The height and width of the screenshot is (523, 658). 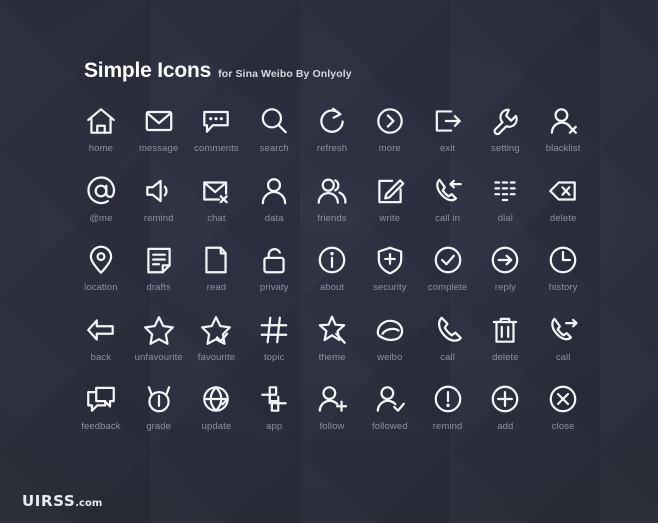 I want to click on icon-cell-read: read, so click(x=217, y=268).